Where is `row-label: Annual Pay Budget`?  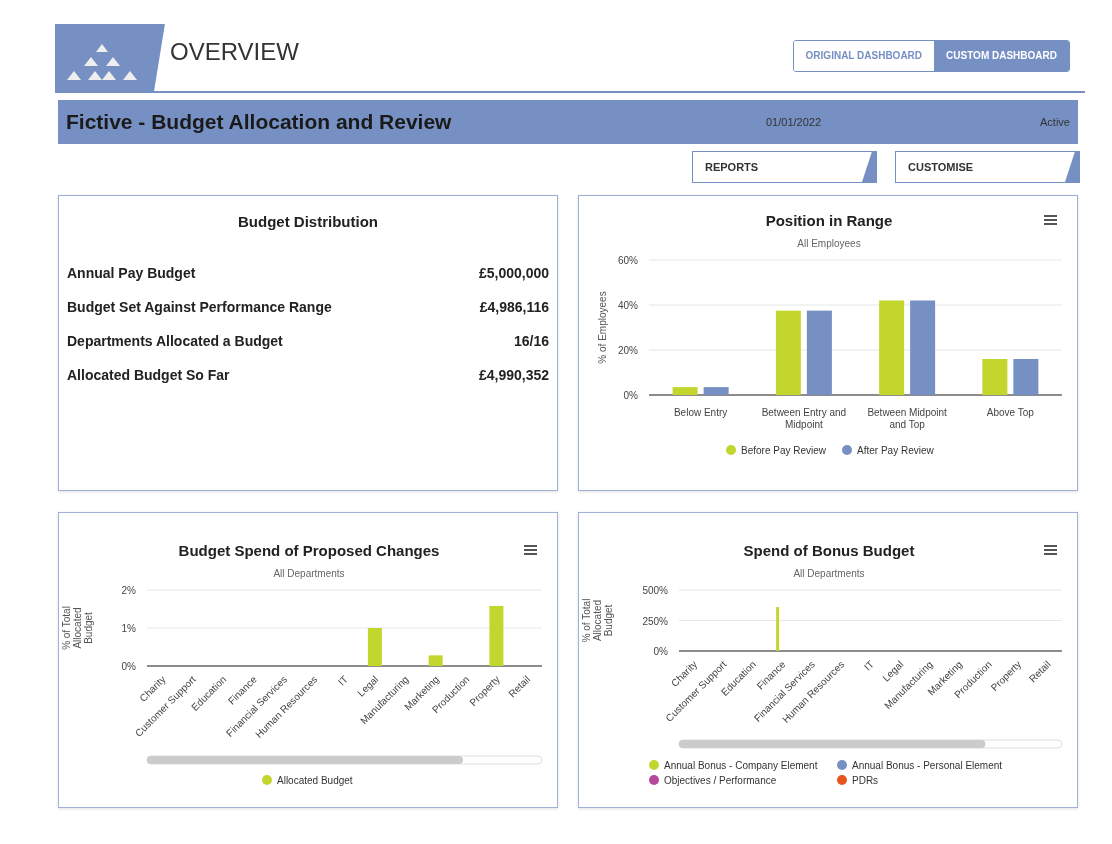
row-label: Annual Pay Budget is located at coordinates (131, 273).